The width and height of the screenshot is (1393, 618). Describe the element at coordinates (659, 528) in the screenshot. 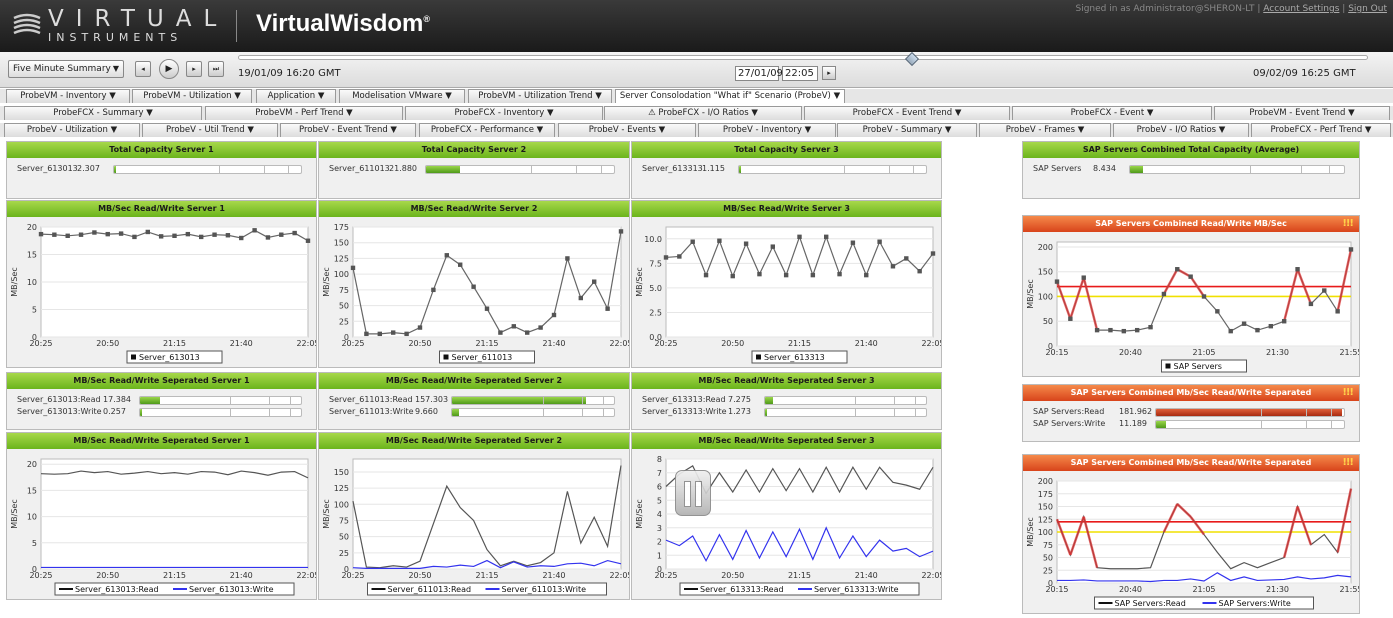

I see `y-tick-label: 3` at that location.